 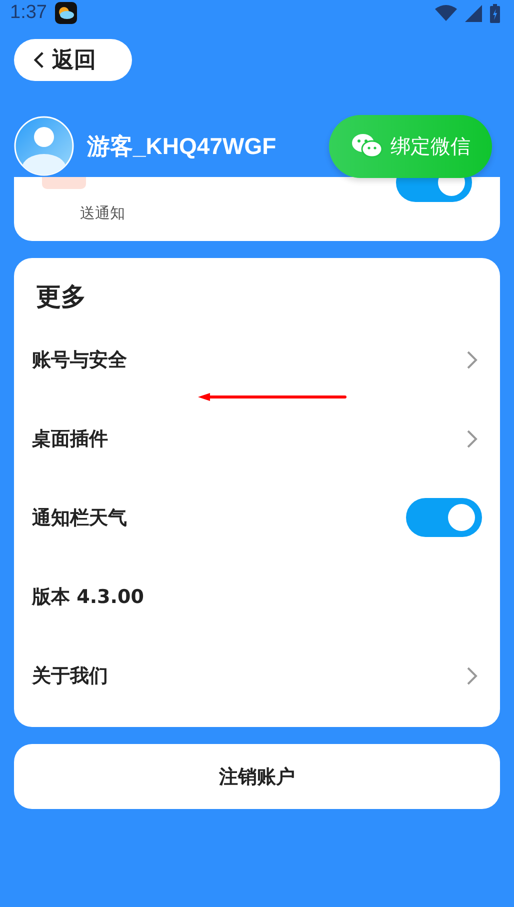 I want to click on setting-label: 桌面插件, so click(x=70, y=439).